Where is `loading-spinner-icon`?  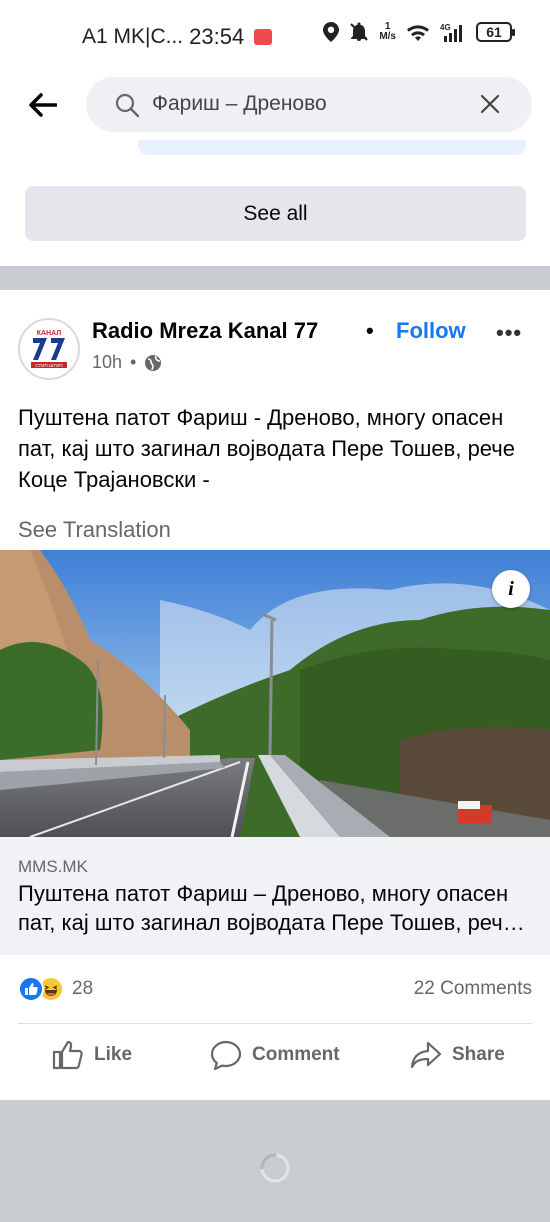
loading-spinner-icon is located at coordinates (275, 1168).